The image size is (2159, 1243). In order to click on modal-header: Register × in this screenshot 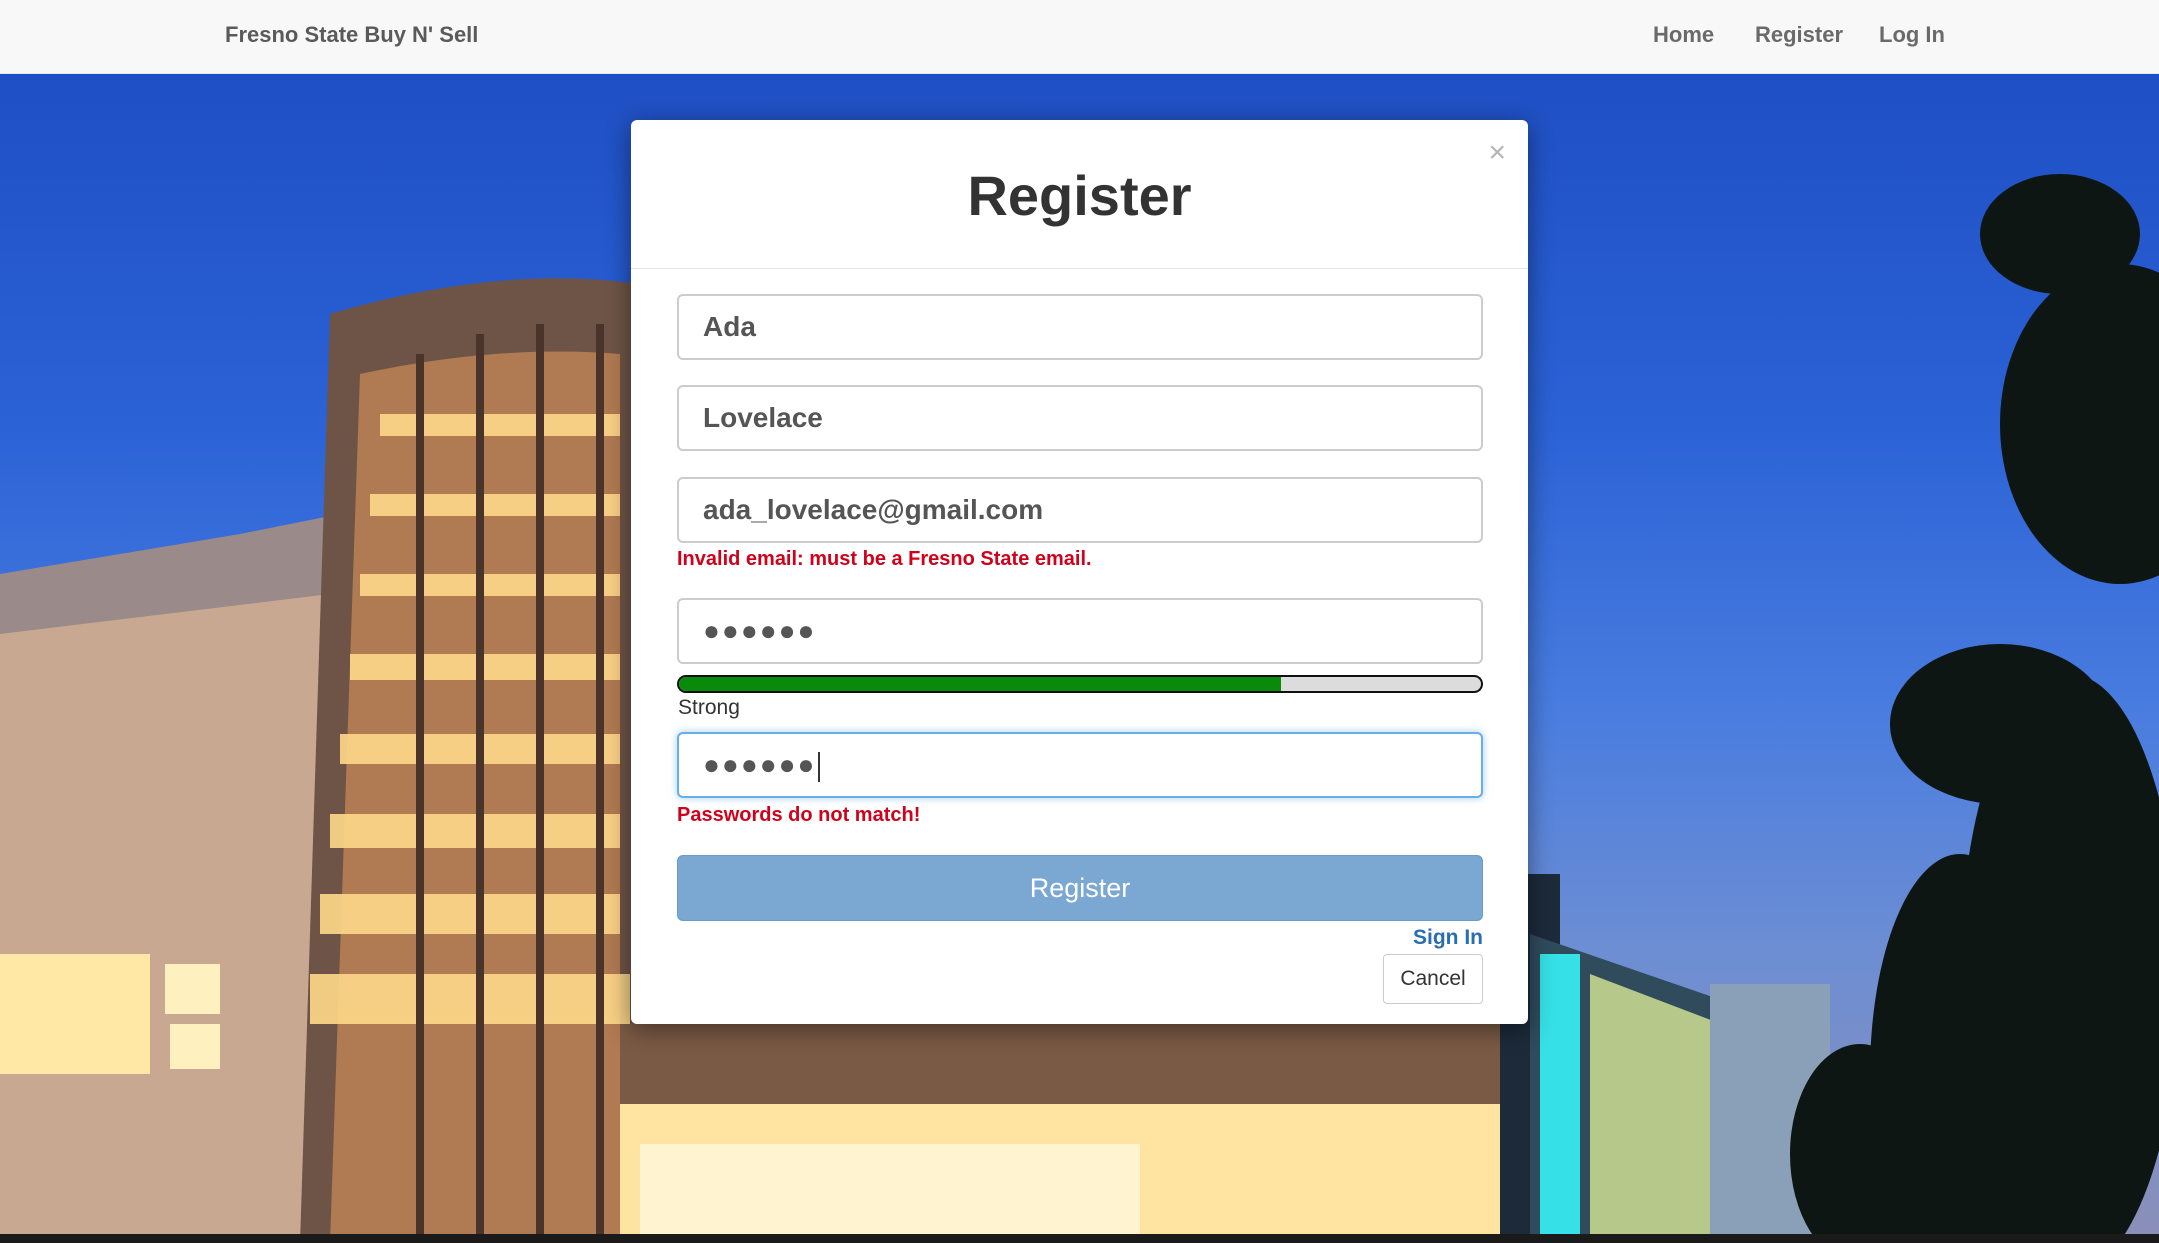, I will do `click(1079, 194)`.